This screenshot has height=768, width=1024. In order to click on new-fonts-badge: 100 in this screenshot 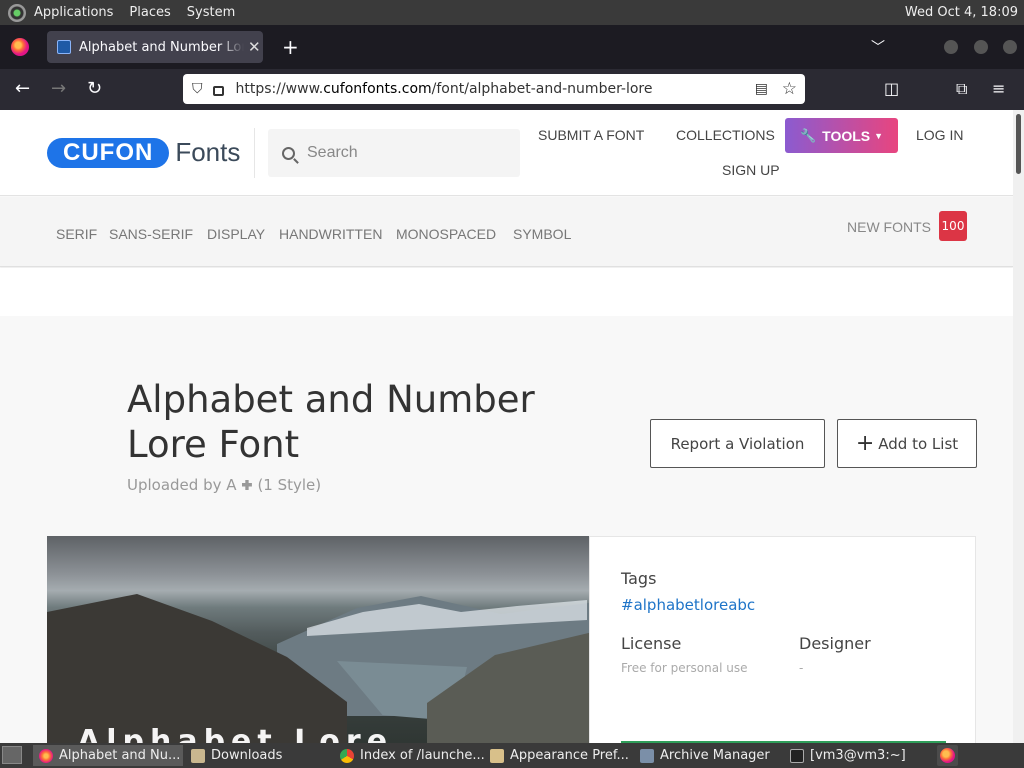, I will do `click(953, 226)`.